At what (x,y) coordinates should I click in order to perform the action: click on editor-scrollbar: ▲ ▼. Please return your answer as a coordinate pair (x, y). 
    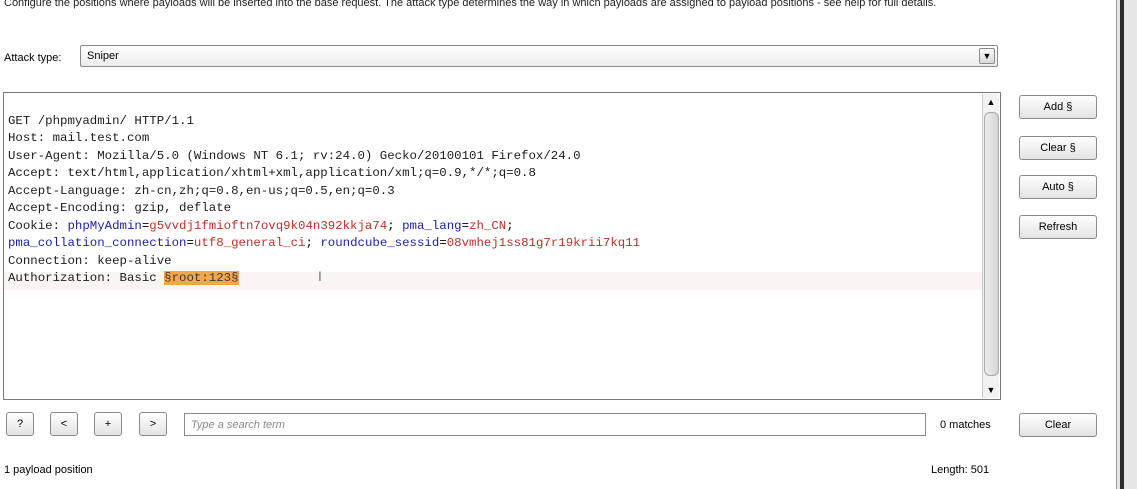
    Looking at the image, I should click on (990, 246).